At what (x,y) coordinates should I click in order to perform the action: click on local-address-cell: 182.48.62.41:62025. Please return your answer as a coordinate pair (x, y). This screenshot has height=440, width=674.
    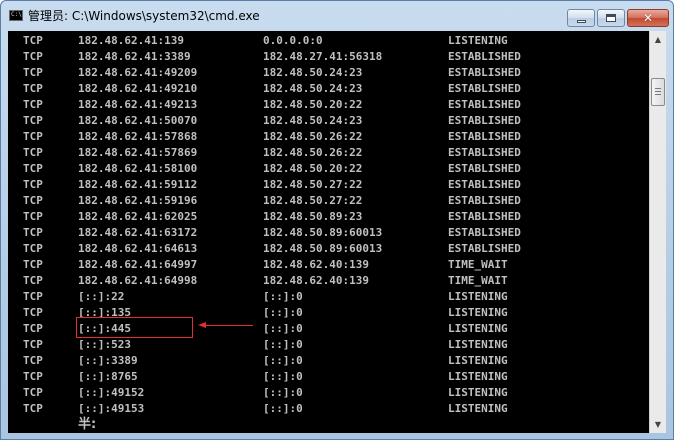
    Looking at the image, I should click on (138, 216).